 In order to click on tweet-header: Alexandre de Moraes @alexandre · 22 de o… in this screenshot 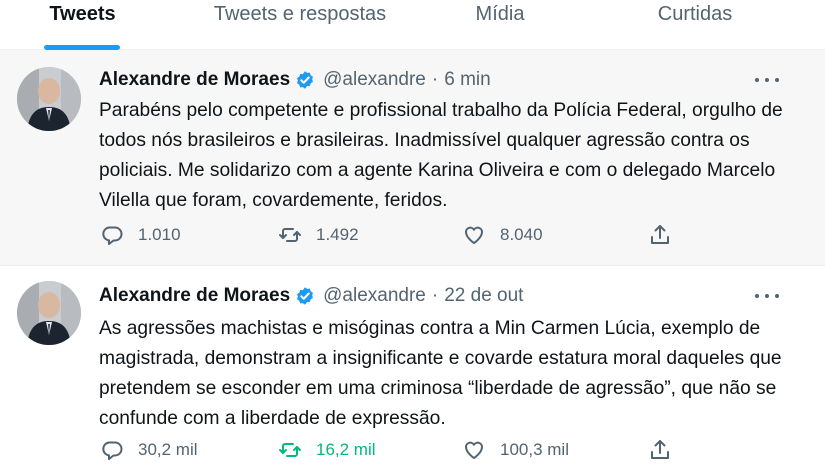, I will do `click(311, 296)`.